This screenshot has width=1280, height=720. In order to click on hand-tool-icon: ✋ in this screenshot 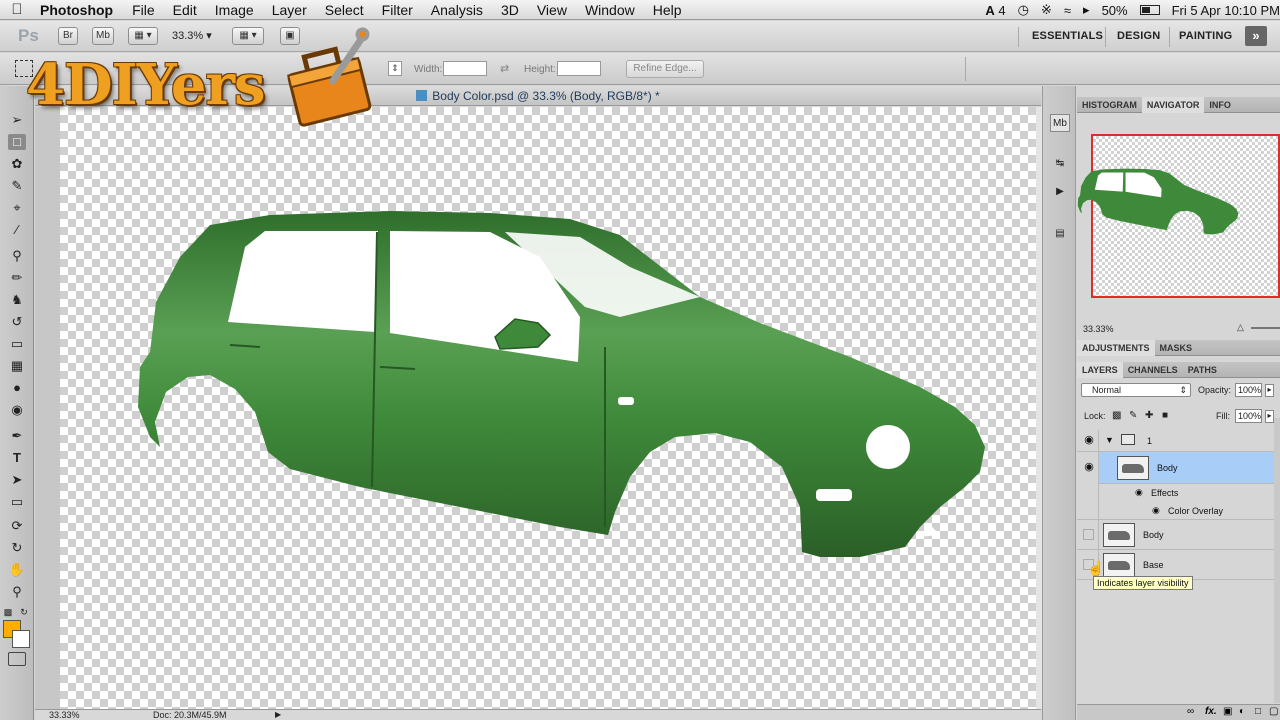, I will do `click(17, 570)`.